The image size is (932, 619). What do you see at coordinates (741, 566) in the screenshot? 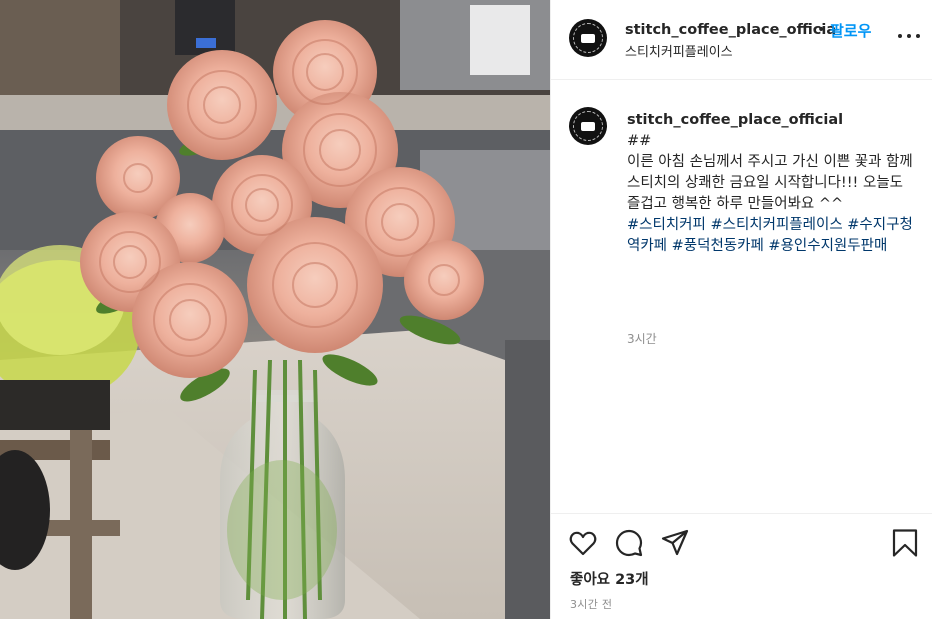
I see `post-actions: 좋아요 23개 3시간 전` at bounding box center [741, 566].